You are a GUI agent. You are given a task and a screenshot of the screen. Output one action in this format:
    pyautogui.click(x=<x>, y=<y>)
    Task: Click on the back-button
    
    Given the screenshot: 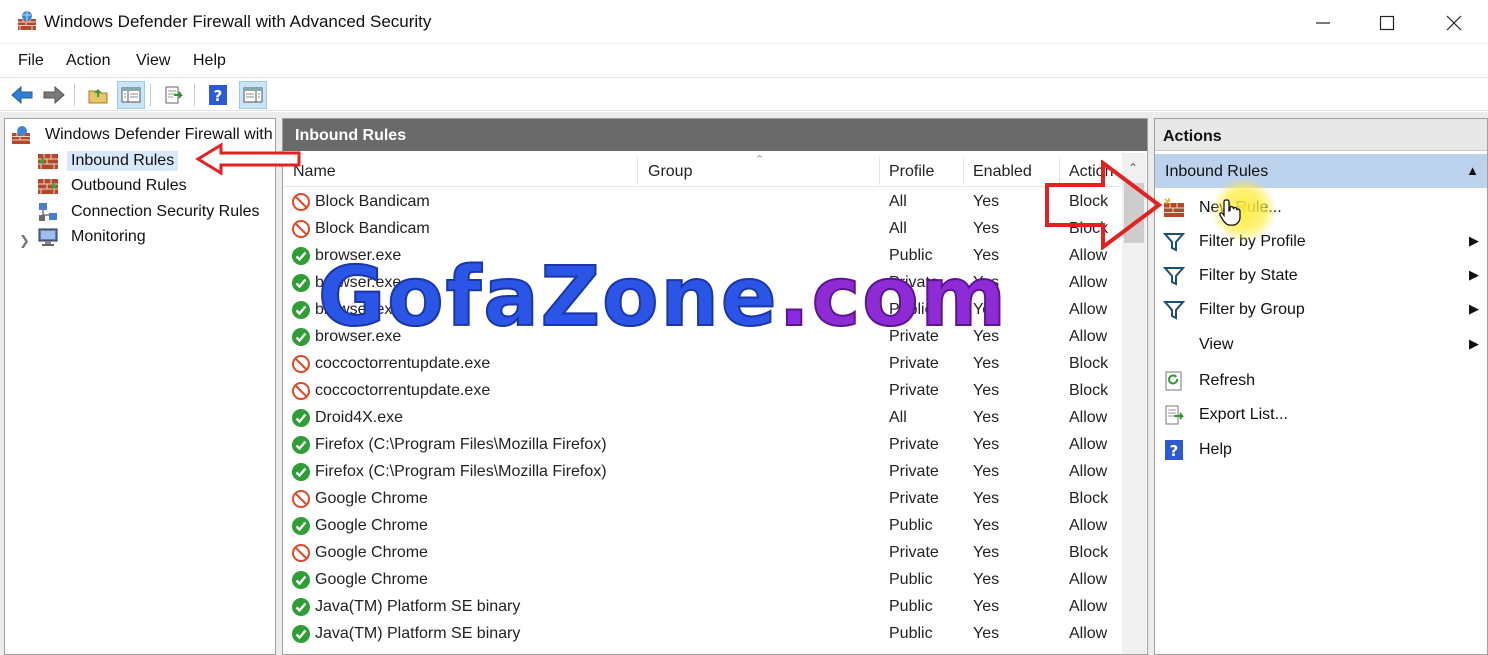 What is the action you would take?
    pyautogui.click(x=22, y=95)
    